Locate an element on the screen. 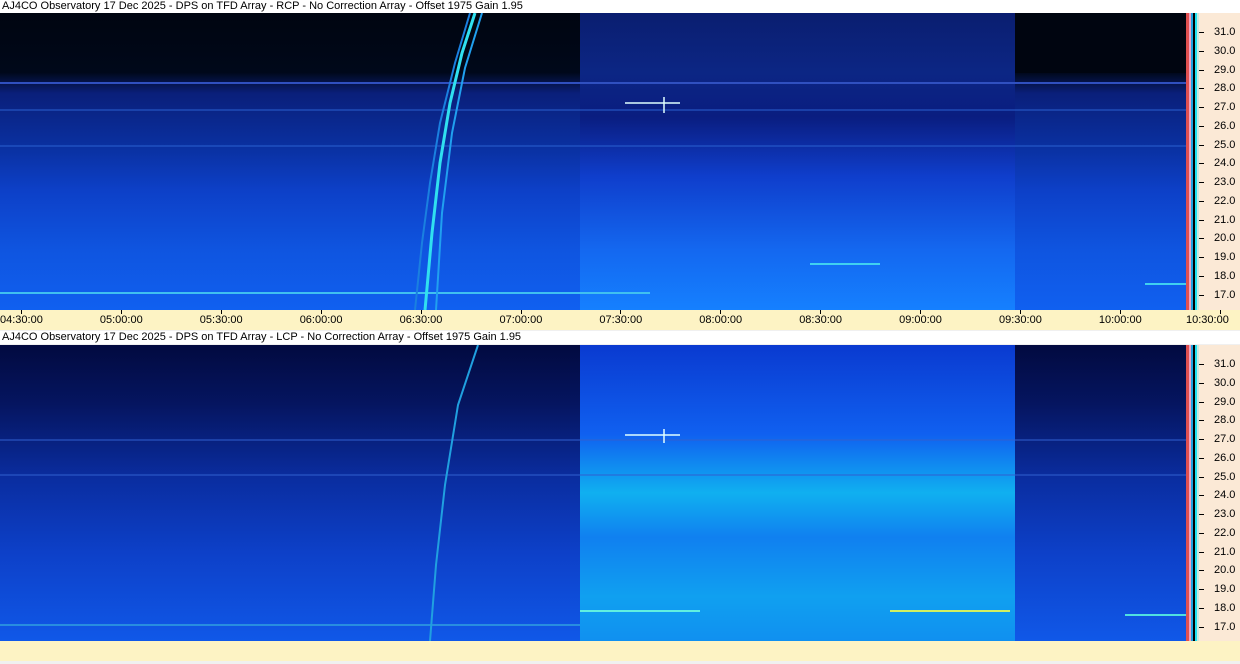  time-tick-label: 07:30:00 is located at coordinates (621, 320).